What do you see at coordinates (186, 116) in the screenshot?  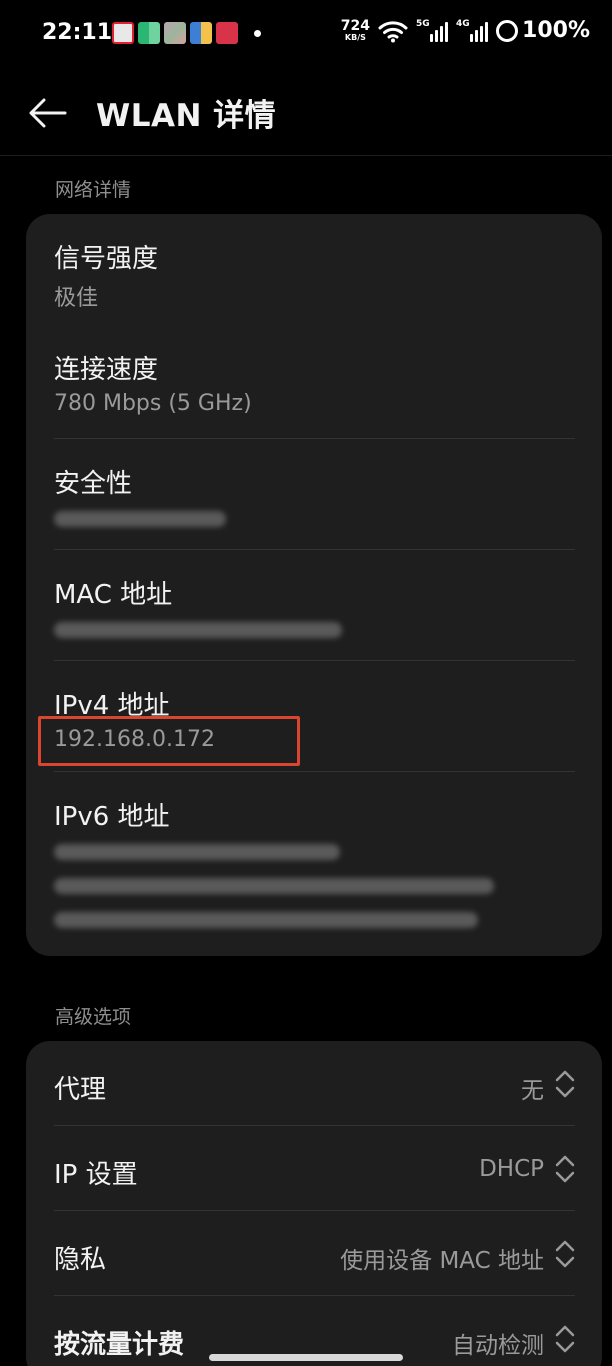 I see `page-title: WLAN 详情` at bounding box center [186, 116].